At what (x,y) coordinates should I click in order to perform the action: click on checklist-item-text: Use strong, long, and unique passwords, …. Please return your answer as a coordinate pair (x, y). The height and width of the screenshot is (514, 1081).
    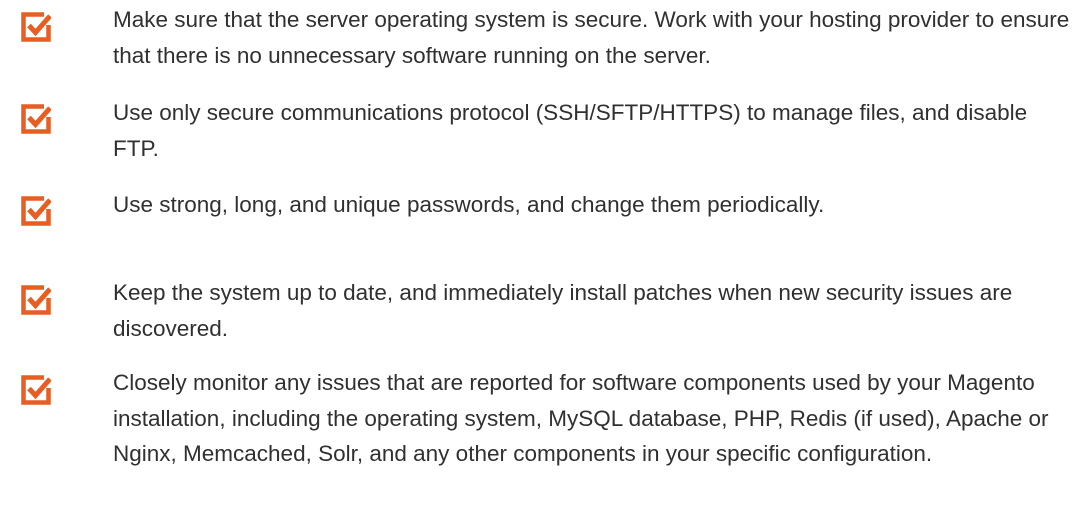
    Looking at the image, I should click on (469, 204).